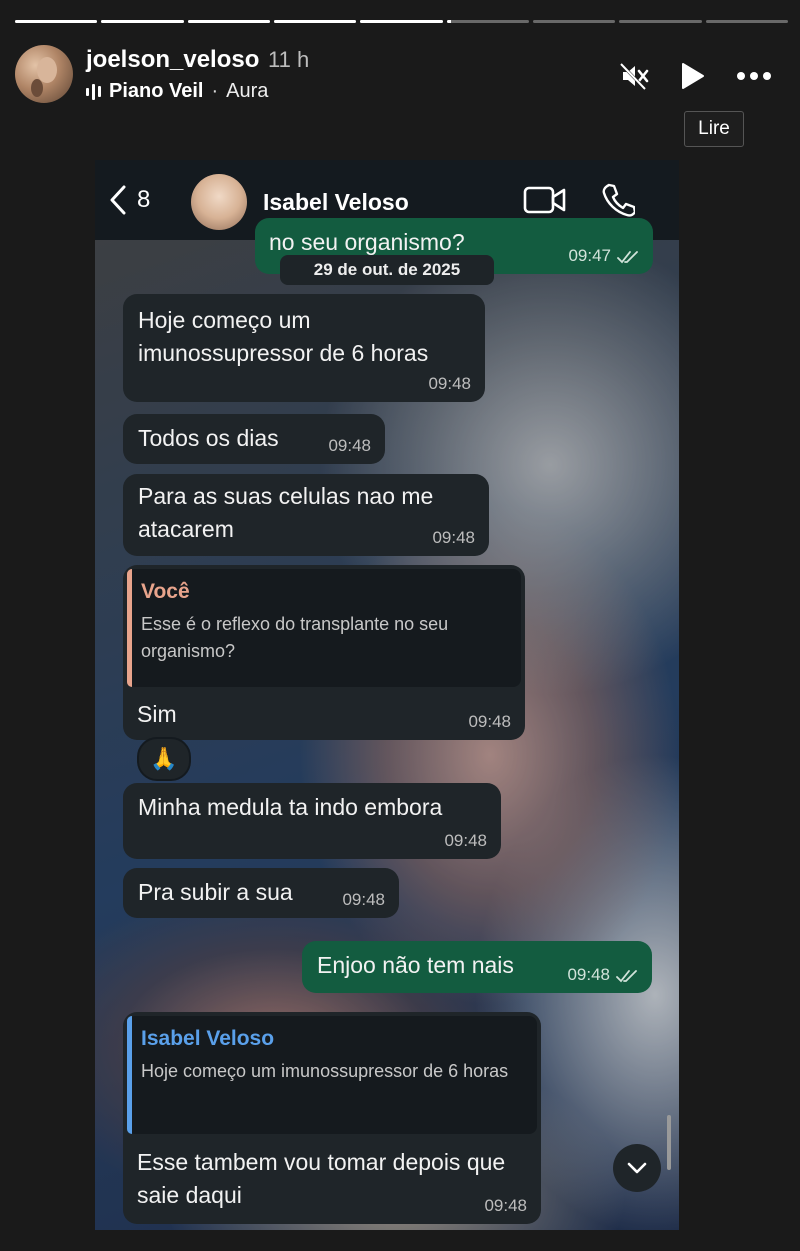 This screenshot has height=1251, width=800. Describe the element at coordinates (247, 91) in the screenshot. I see `music-artist: Aura` at that location.